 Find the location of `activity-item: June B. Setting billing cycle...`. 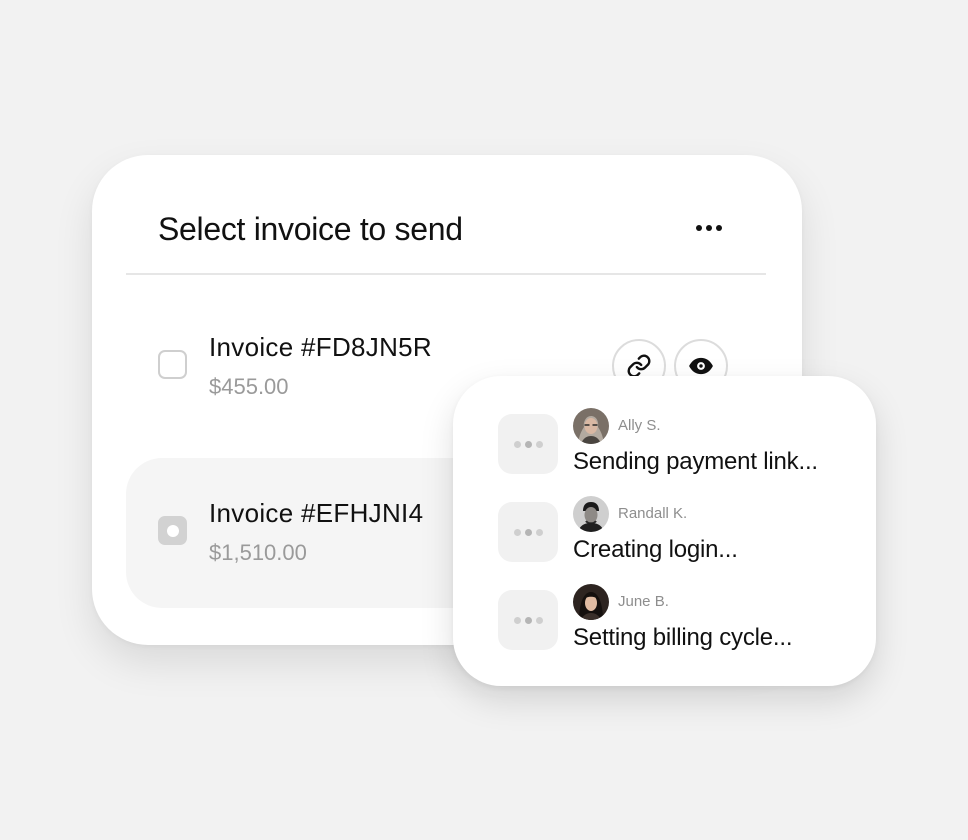

activity-item: June B. Setting billing cycle... is located at coordinates (678, 619).